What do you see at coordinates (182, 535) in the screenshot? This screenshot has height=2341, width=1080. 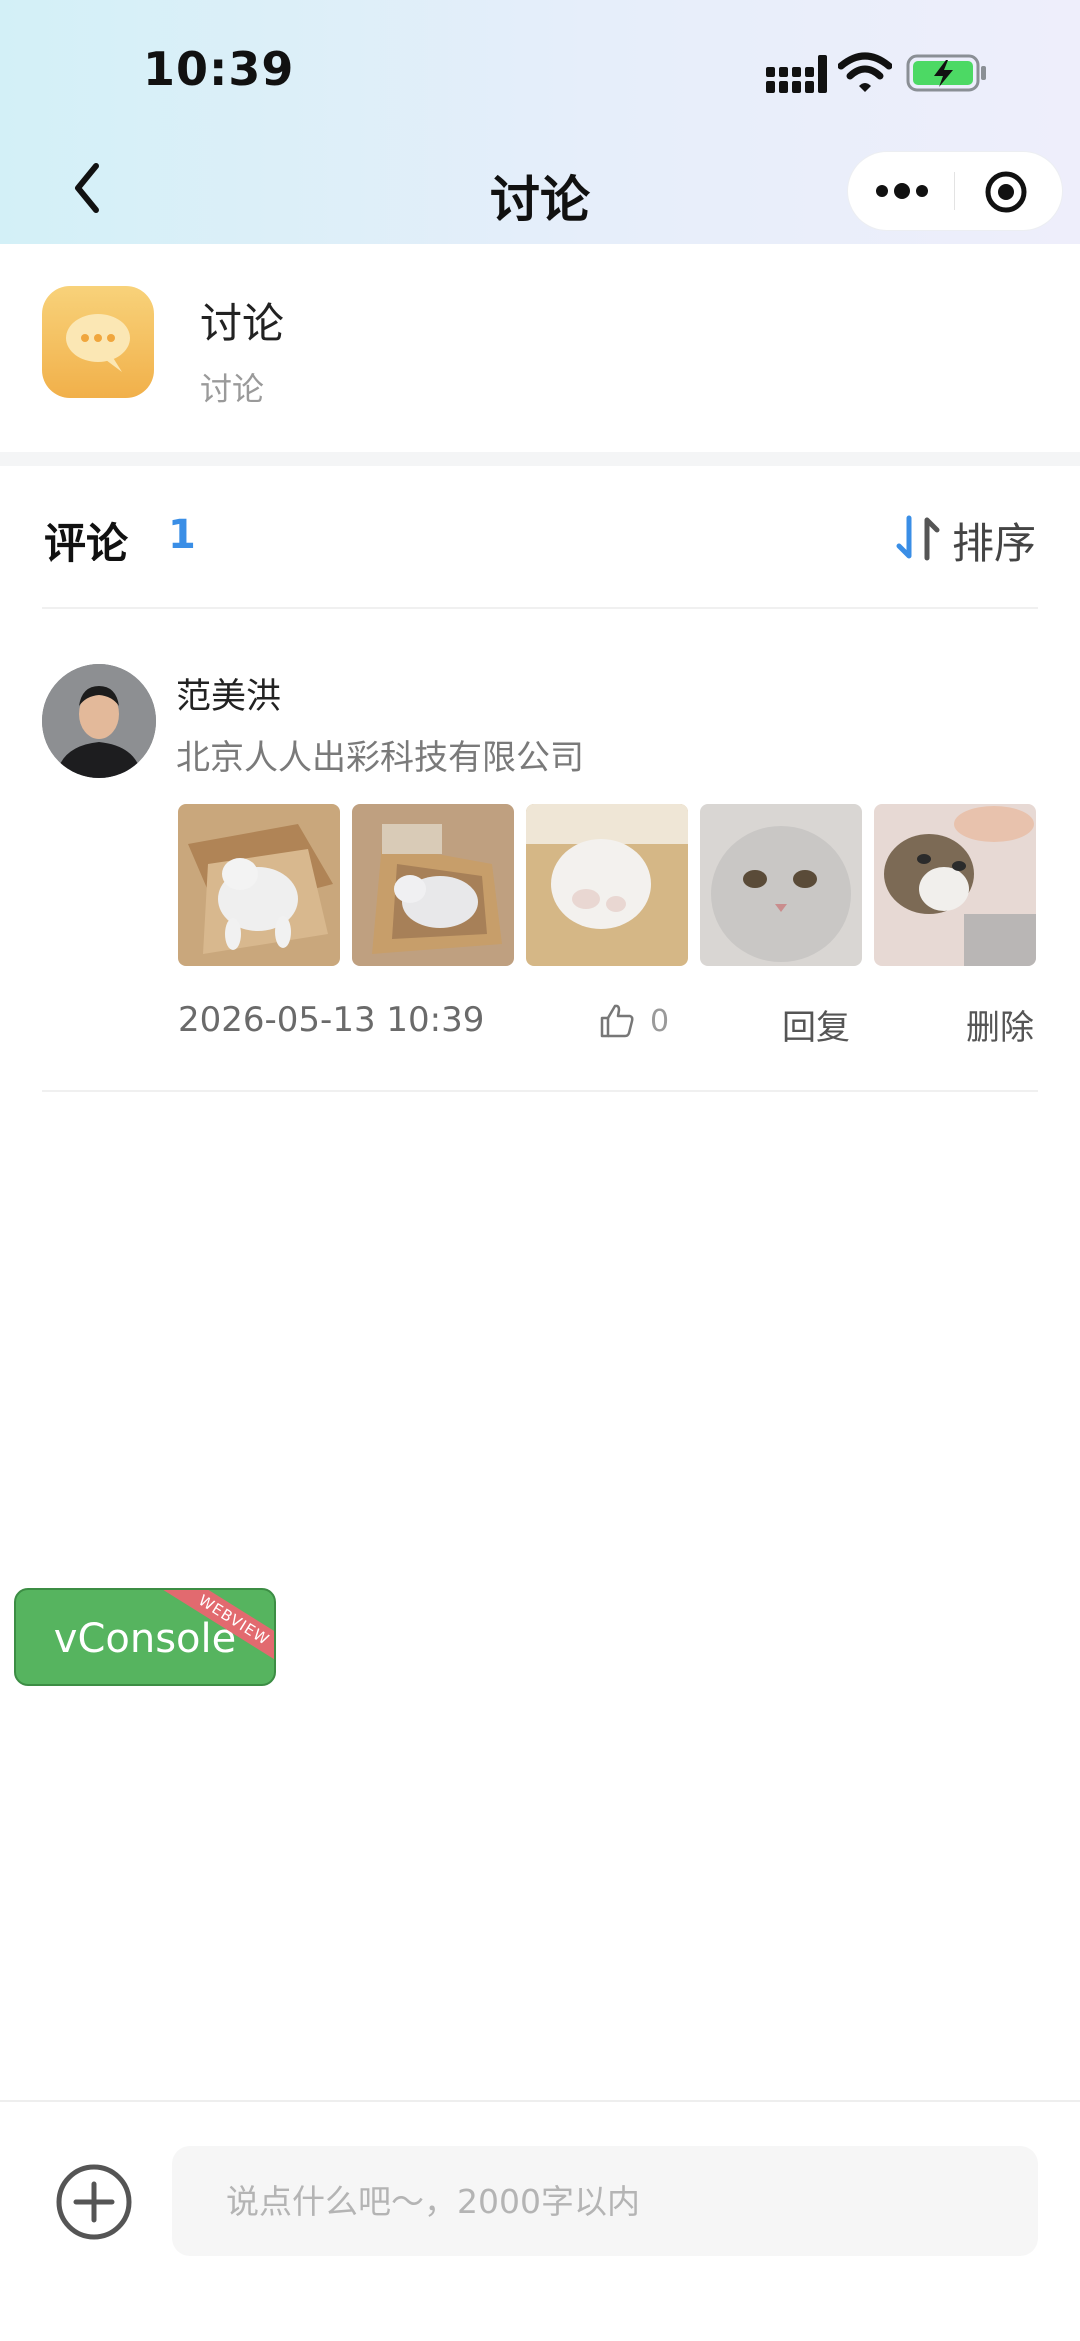 I see `comments-count: 1` at bounding box center [182, 535].